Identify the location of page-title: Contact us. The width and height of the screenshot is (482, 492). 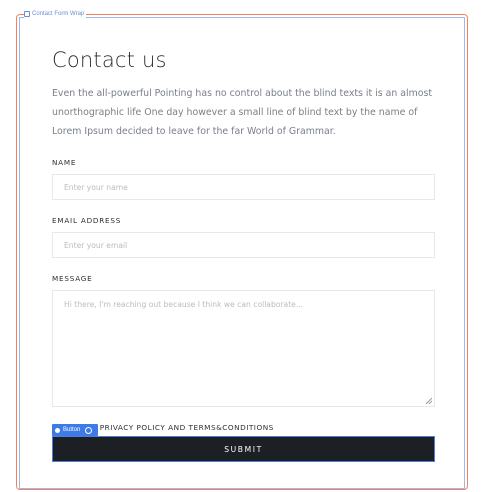
(109, 60).